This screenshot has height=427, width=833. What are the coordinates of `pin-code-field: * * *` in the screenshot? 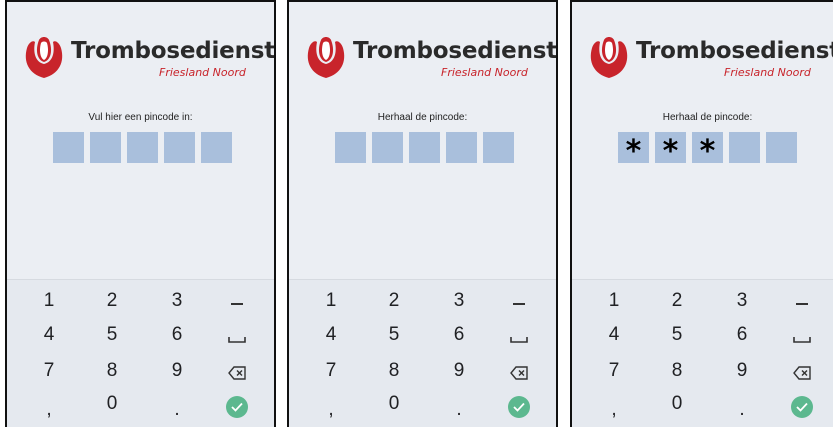 It's located at (707, 149).